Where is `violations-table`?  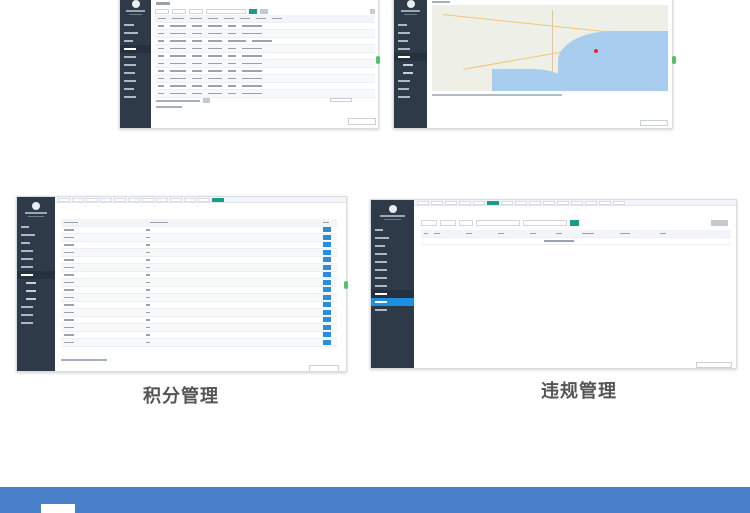 violations-table is located at coordinates (576, 237).